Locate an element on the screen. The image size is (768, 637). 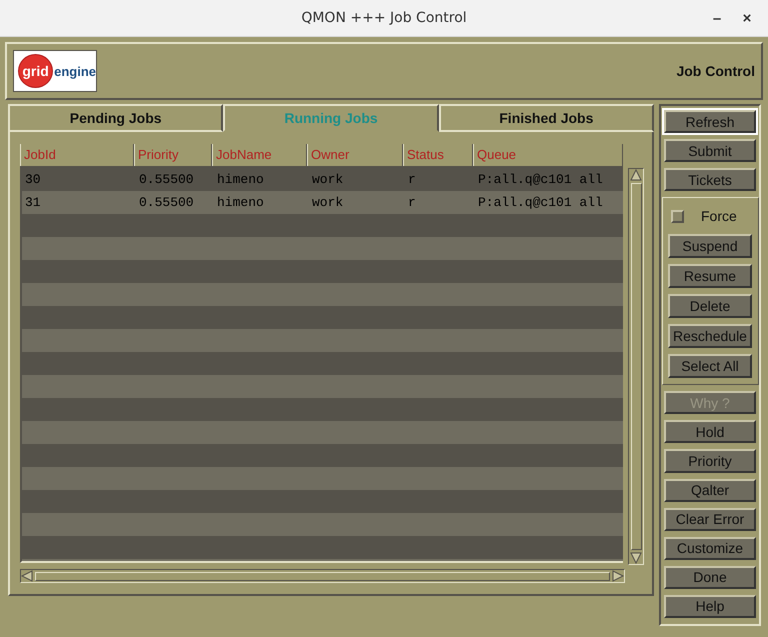
scroll-down-icon is located at coordinates (636, 558).